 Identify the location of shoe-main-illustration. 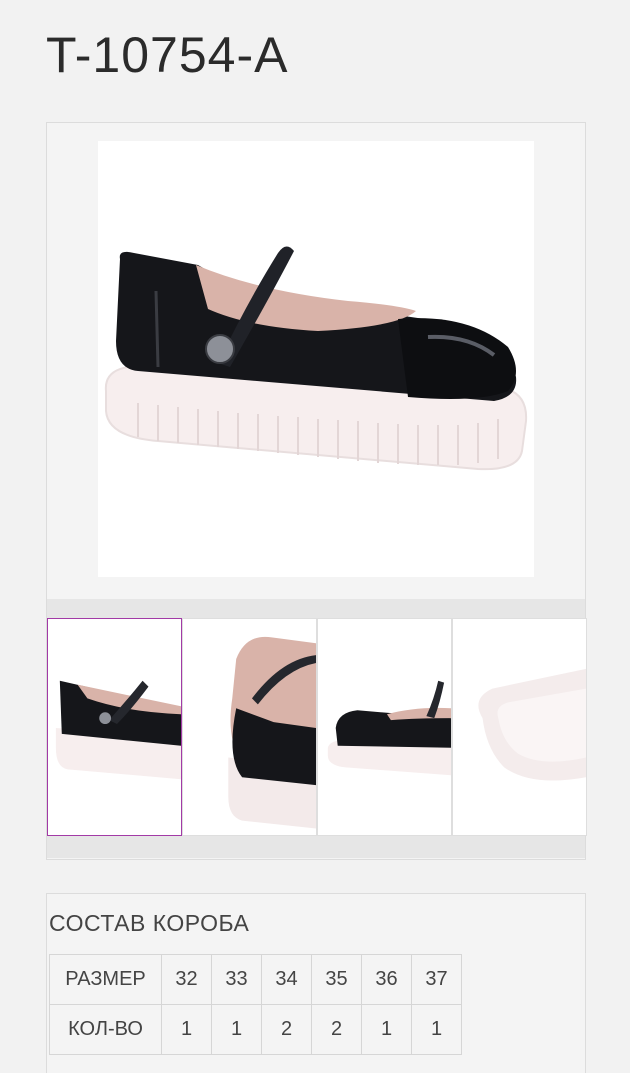
(316, 358).